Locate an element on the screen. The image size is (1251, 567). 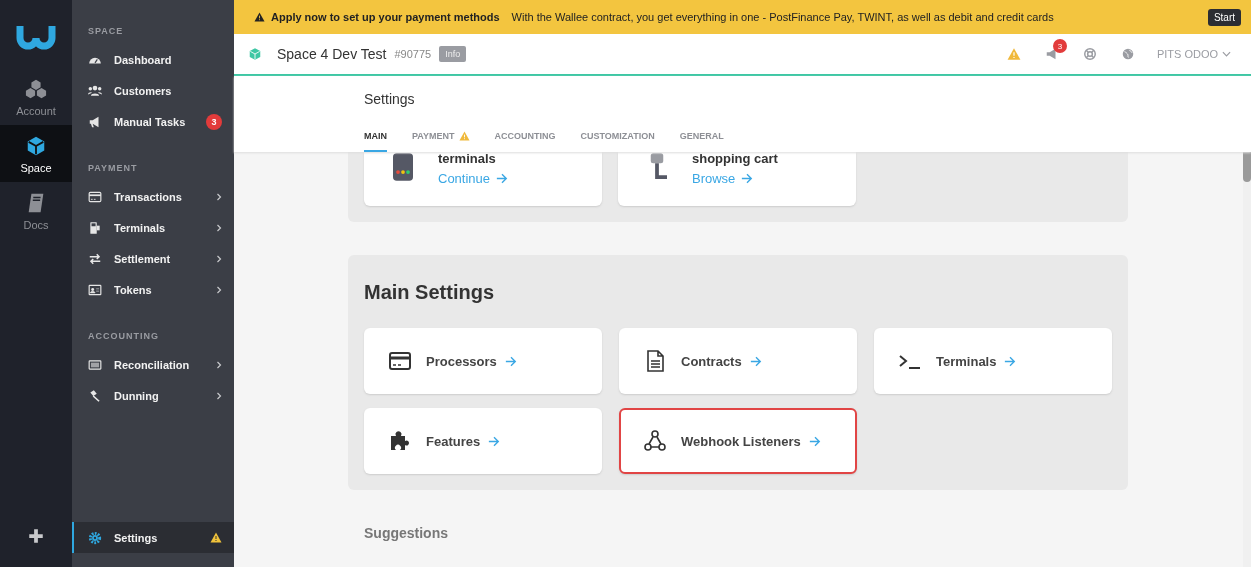
banner-title: Apply now to set up your payment methods is located at coordinates (385, 17).